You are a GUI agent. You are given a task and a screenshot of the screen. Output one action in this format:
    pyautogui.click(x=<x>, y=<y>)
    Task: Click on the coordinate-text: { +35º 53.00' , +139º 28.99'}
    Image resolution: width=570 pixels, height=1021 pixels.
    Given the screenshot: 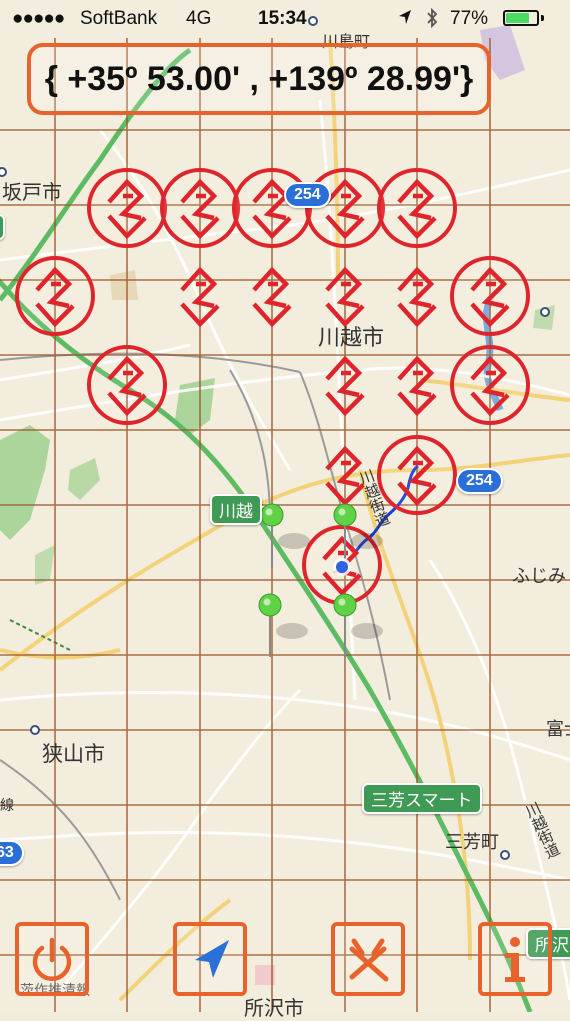 What is the action you would take?
    pyautogui.click(x=259, y=78)
    